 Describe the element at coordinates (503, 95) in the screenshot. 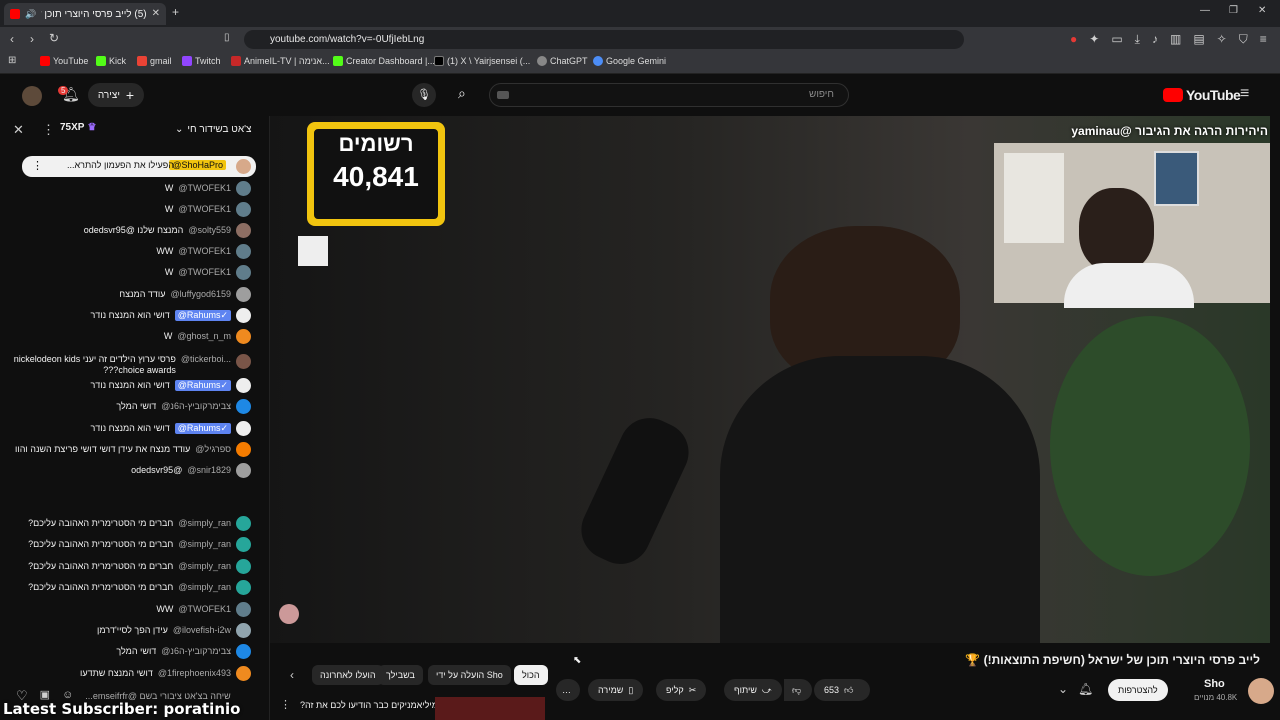

I see `keyboard-icon` at that location.